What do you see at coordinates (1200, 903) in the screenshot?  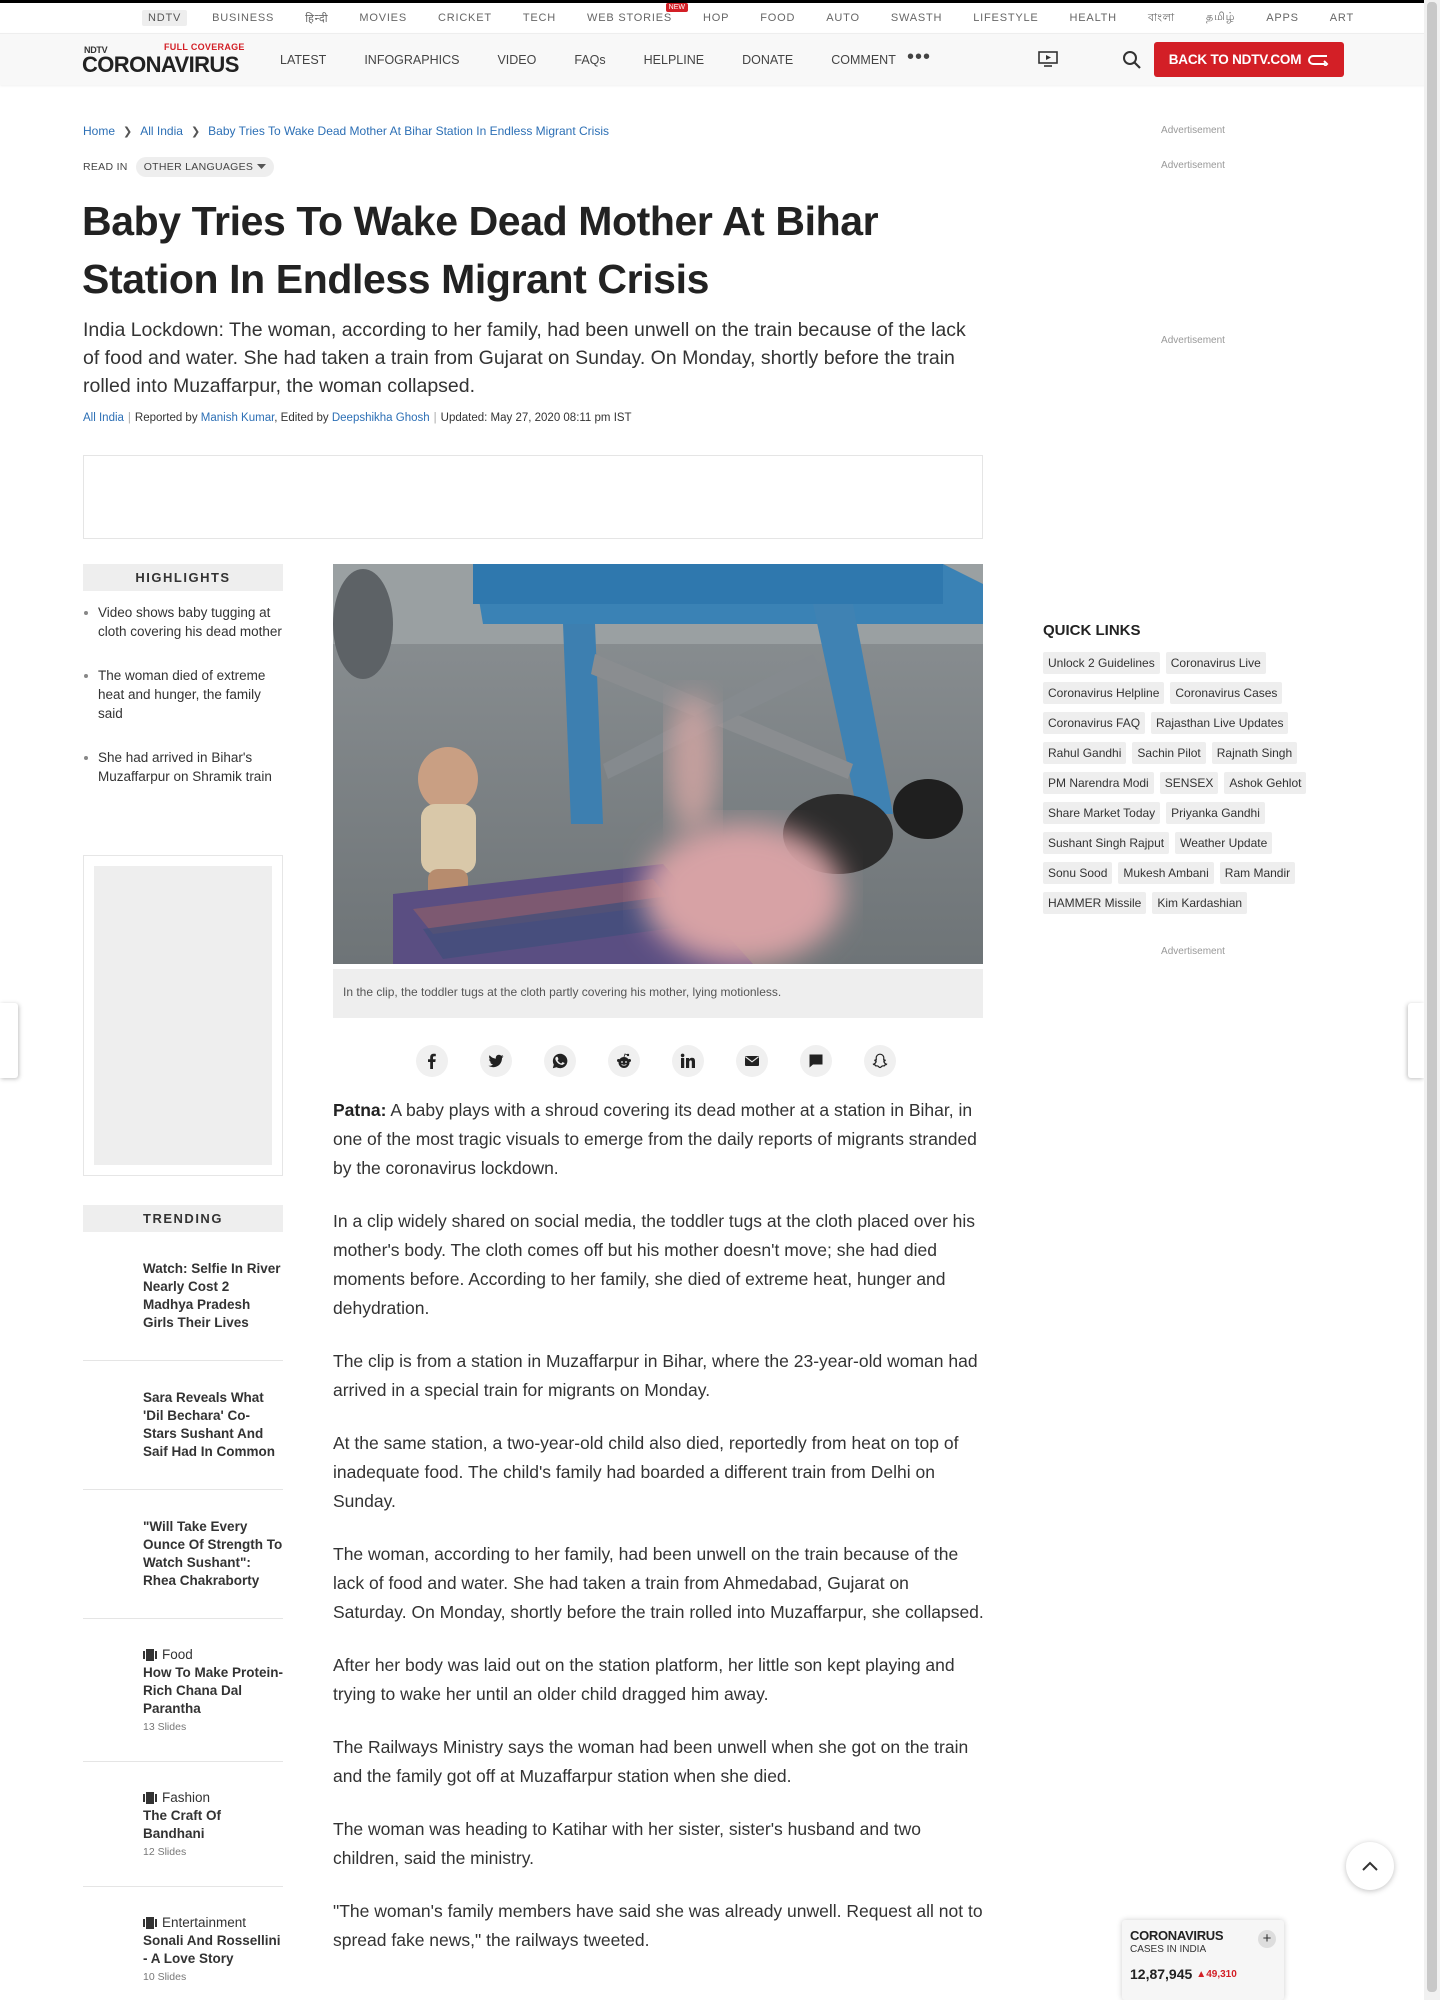 I see `quick-link: Kim Kardashian` at bounding box center [1200, 903].